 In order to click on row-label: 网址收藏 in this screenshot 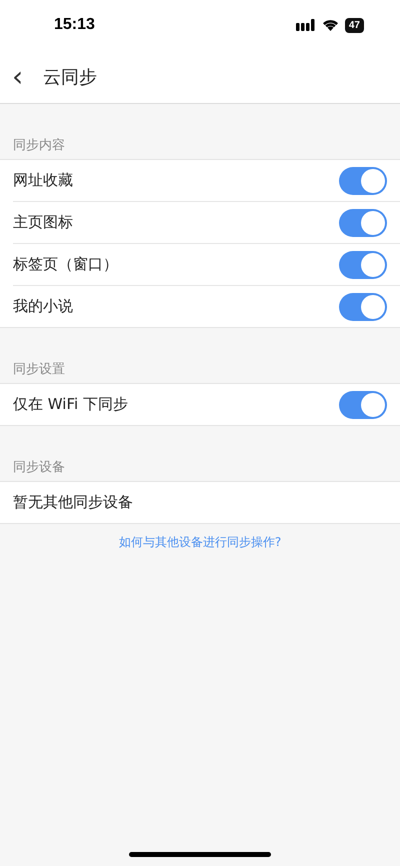, I will do `click(43, 180)`.